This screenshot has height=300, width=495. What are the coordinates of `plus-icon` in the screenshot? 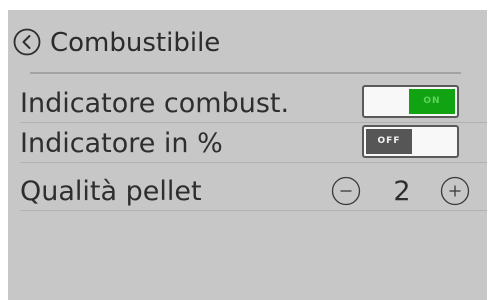 It's located at (455, 191).